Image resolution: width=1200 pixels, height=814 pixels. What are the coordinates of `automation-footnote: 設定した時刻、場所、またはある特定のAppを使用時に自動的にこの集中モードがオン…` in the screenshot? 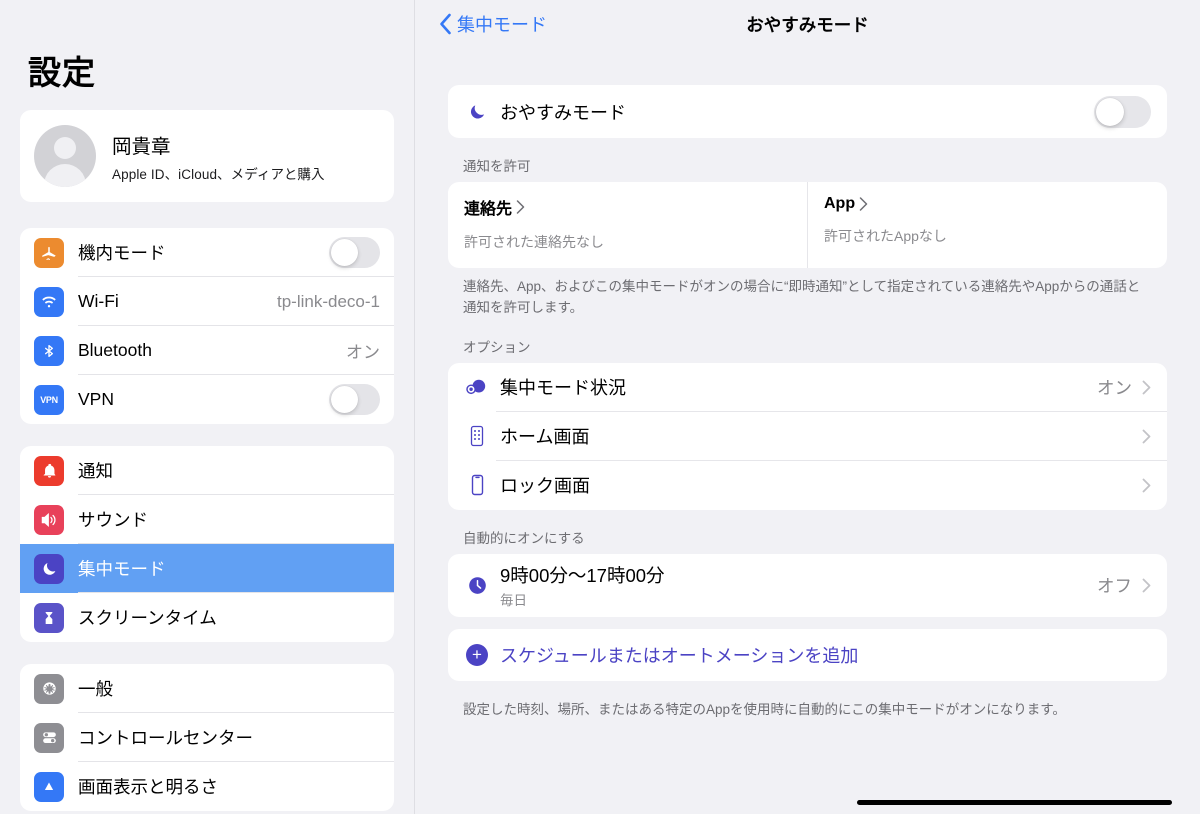 It's located at (764, 709).